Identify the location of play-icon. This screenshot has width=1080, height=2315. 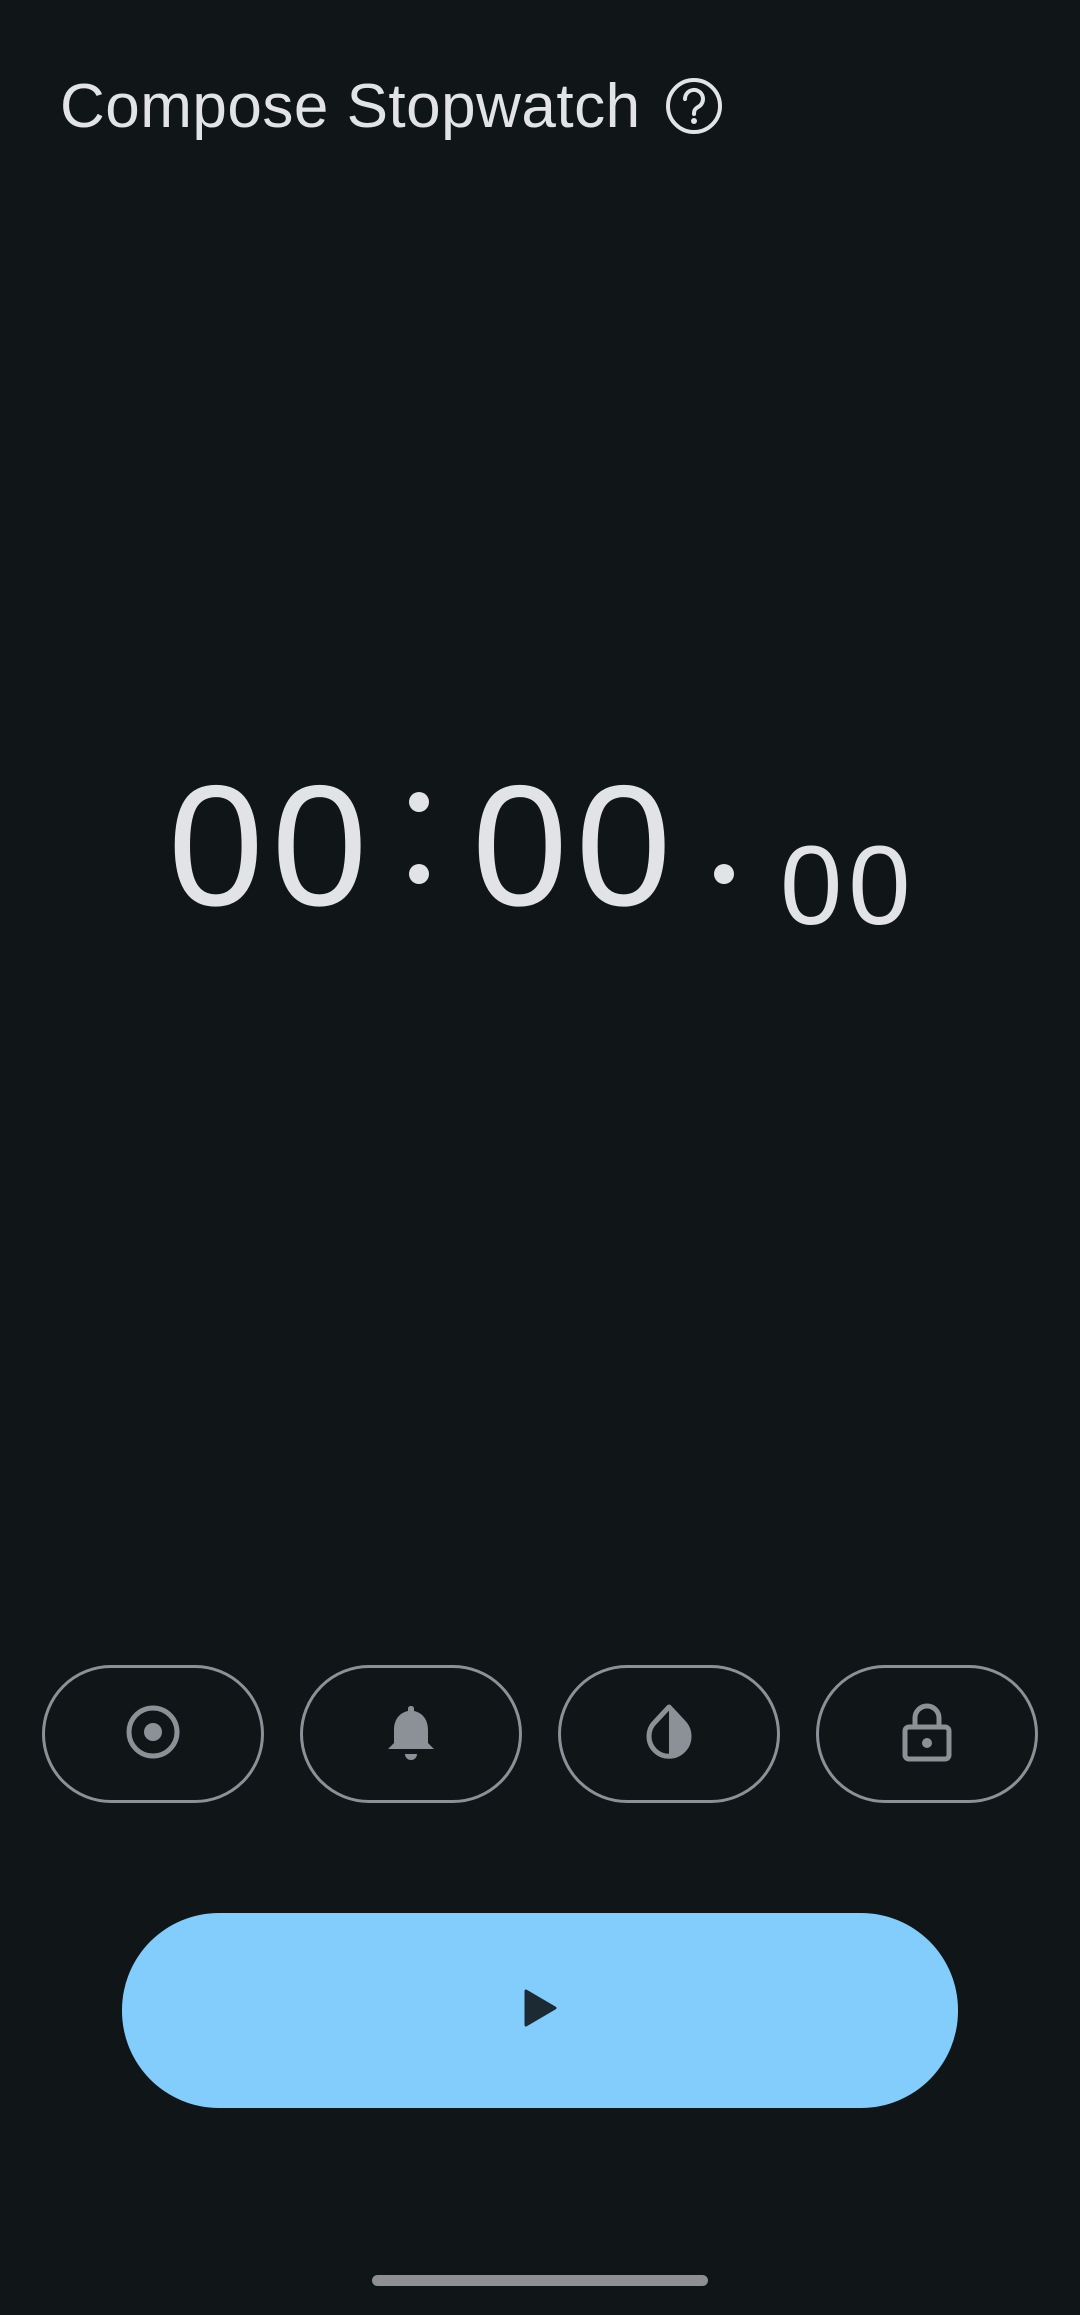
(540, 2010).